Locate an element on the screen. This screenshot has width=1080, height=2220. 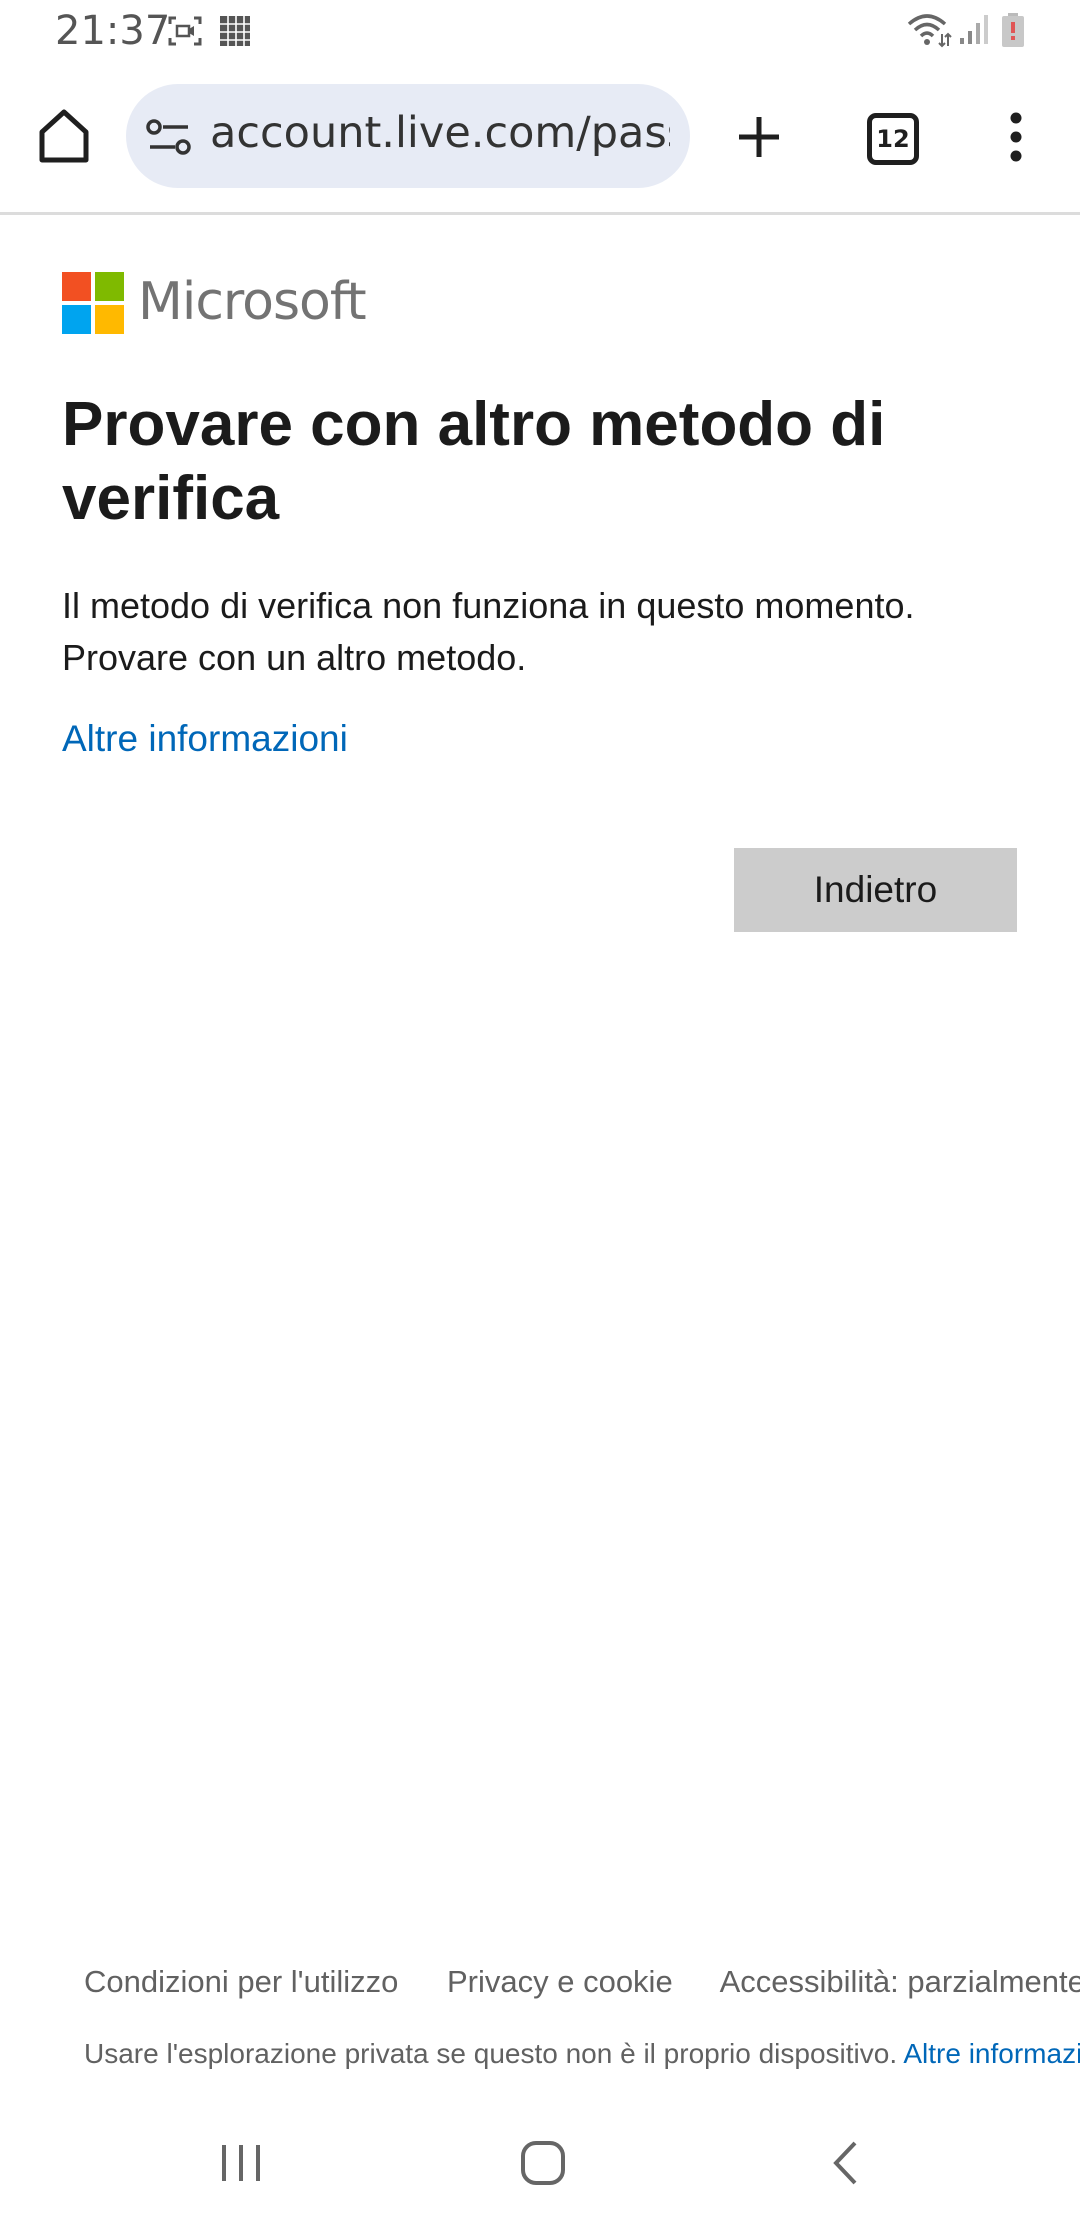
page-title: Provare con altro metodo di verifica is located at coordinates (474, 461).